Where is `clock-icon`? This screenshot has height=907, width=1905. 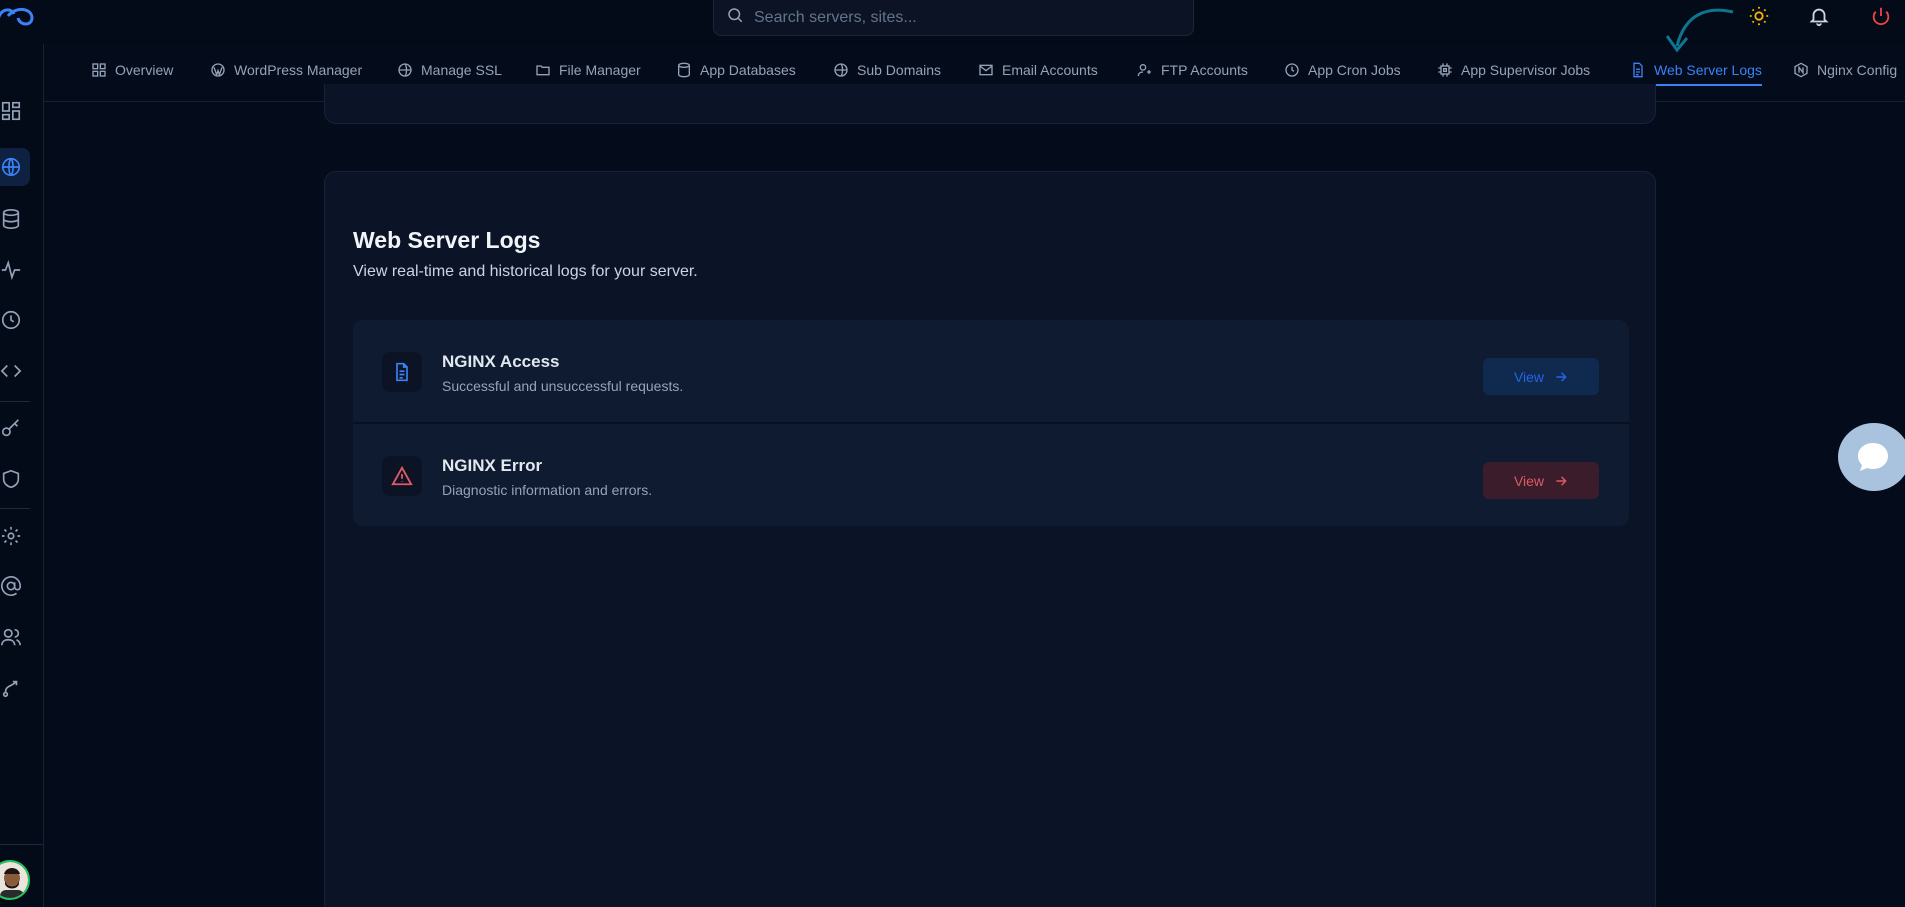
clock-icon is located at coordinates (15, 320).